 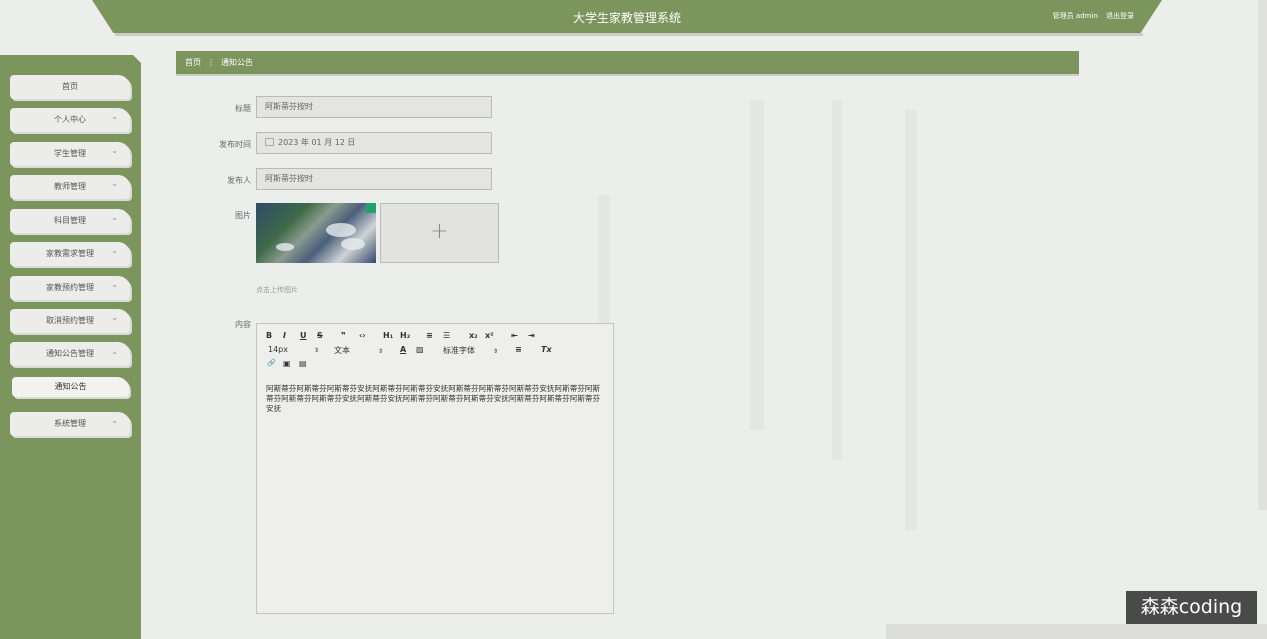 What do you see at coordinates (70, 120) in the screenshot?
I see `sidebar-item-profile: 个人中心 ⌄` at bounding box center [70, 120].